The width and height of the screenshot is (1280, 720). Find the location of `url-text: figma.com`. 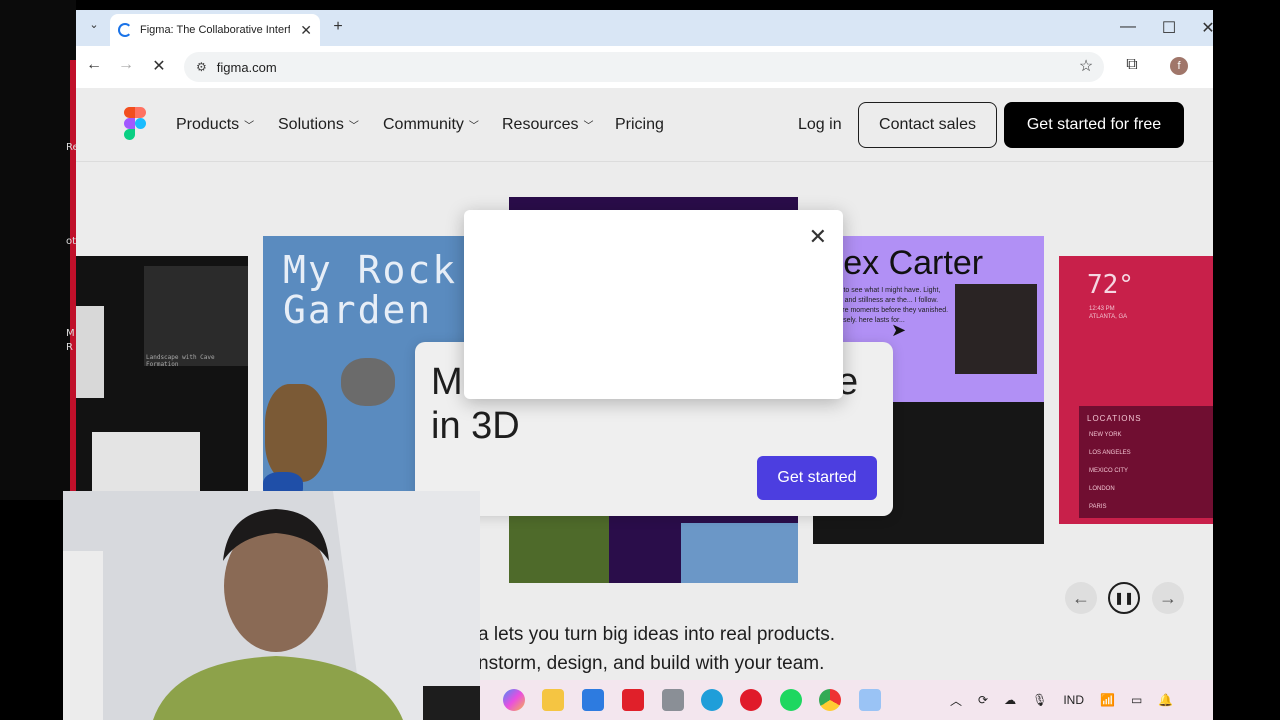

url-text: figma.com is located at coordinates (246, 67).